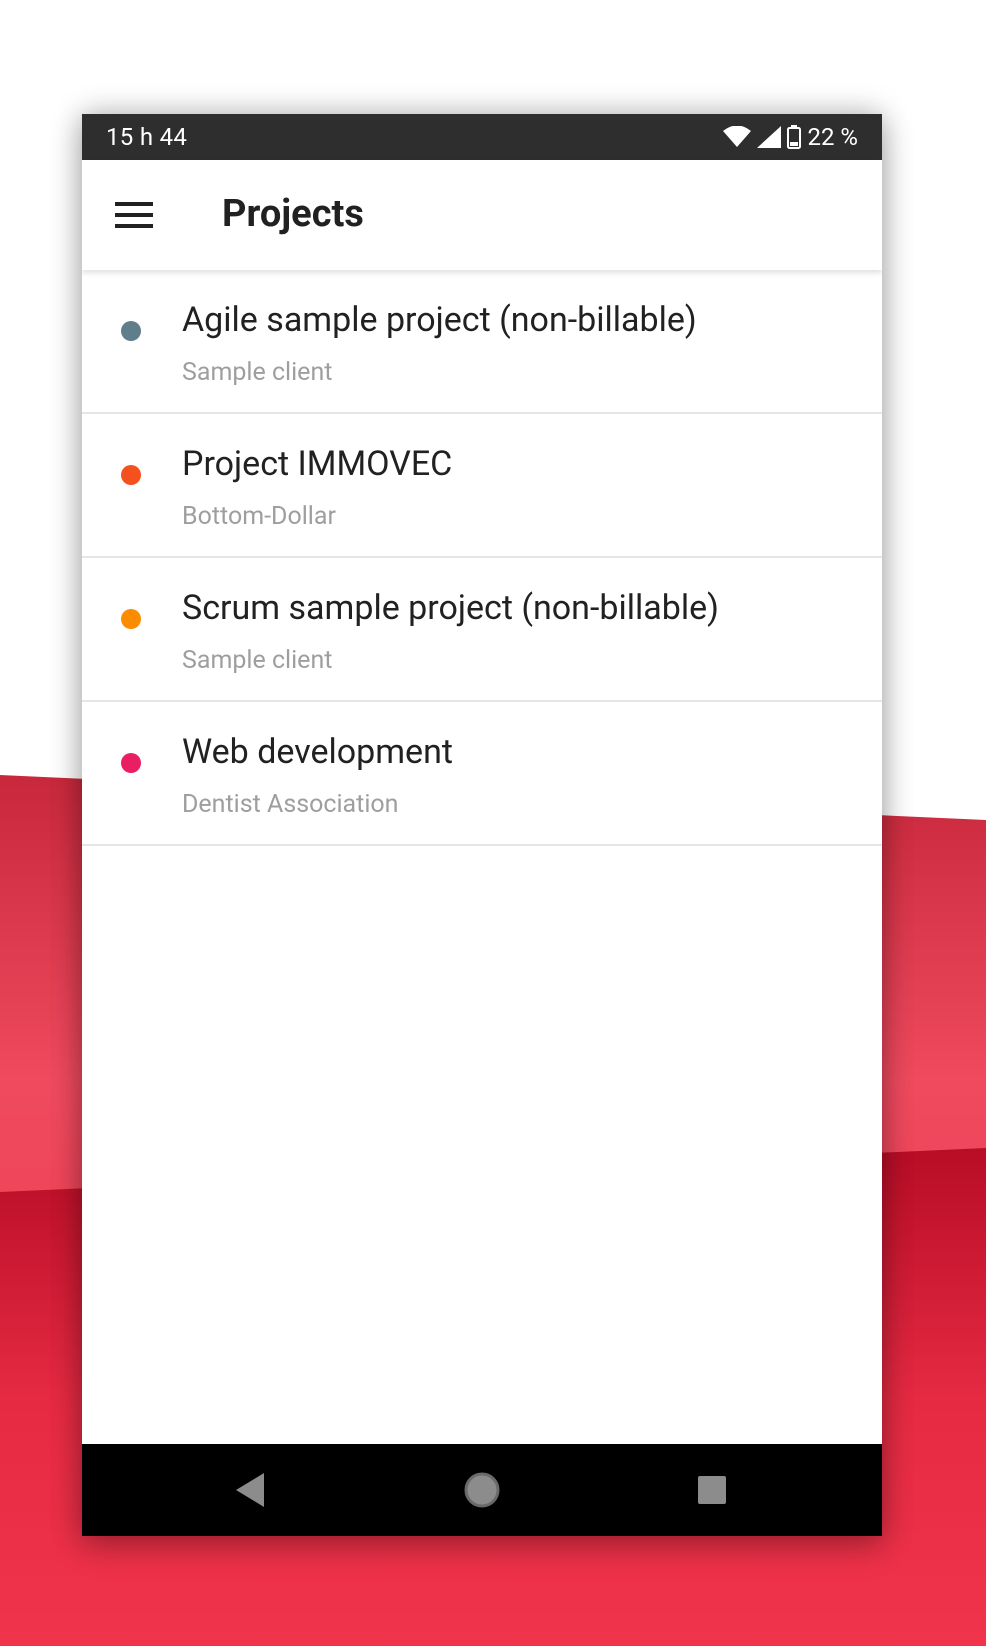 The image size is (986, 1646). What do you see at coordinates (259, 516) in the screenshot?
I see `project-client: Bottom-Dollar` at bounding box center [259, 516].